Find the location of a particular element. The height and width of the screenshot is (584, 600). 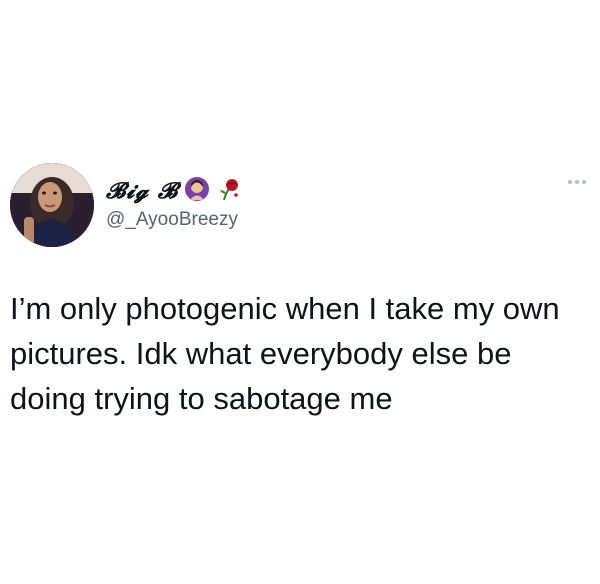

display-name: 𝓑𝓲𝓰 𝓑 is located at coordinates (142, 191).